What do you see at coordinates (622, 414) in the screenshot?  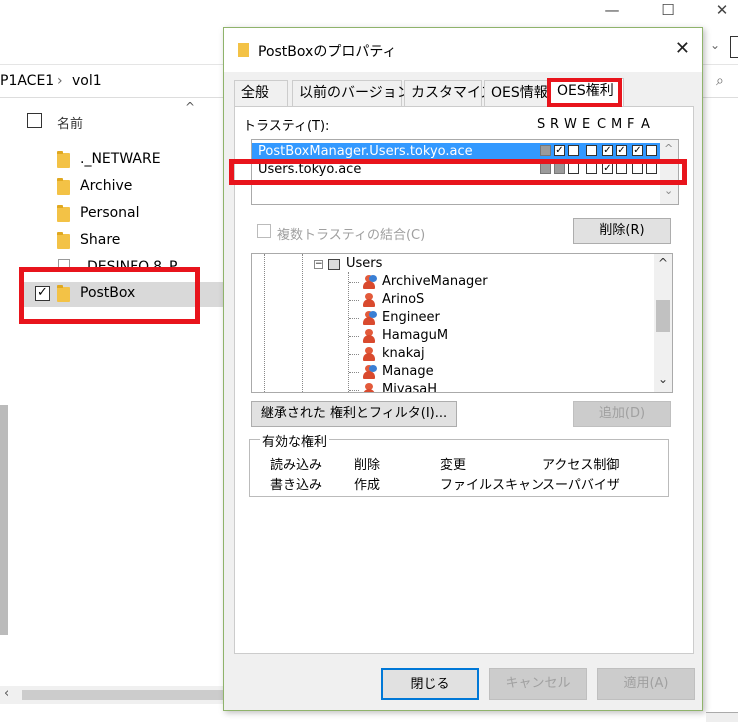 I see `add-button: 追加(D)` at bounding box center [622, 414].